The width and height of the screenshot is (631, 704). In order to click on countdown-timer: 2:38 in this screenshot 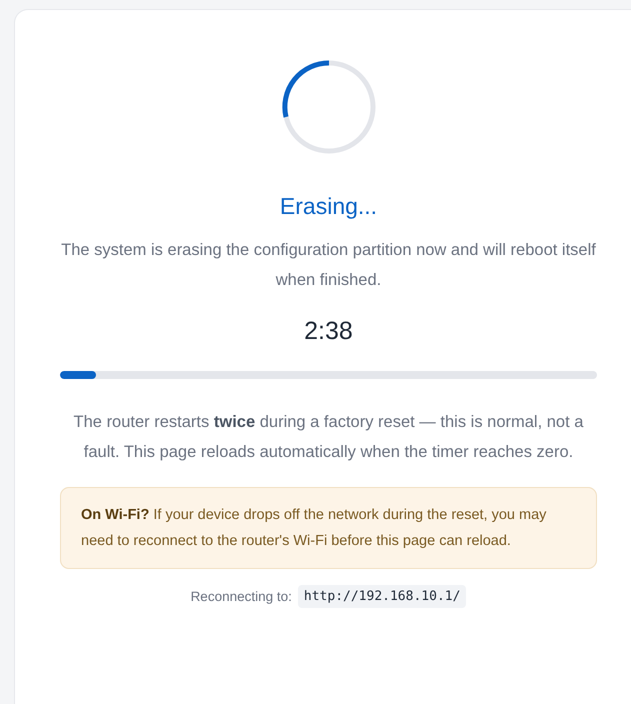, I will do `click(328, 331)`.